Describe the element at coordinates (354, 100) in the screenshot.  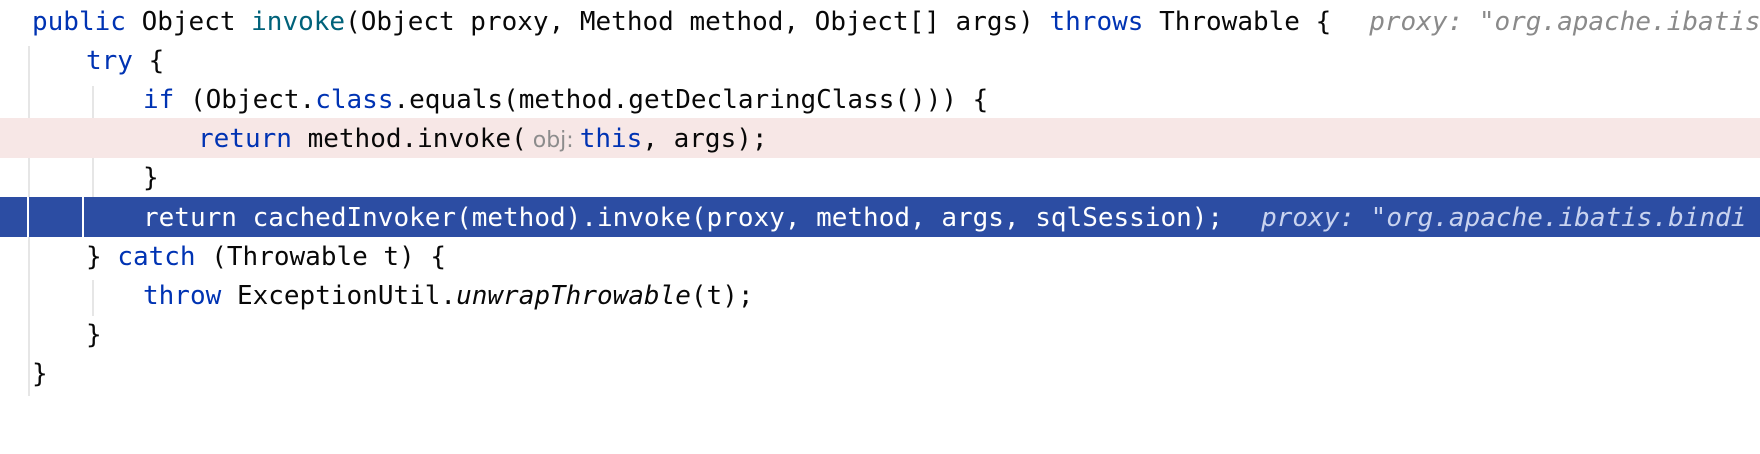
I see `keyword-class: class` at that location.